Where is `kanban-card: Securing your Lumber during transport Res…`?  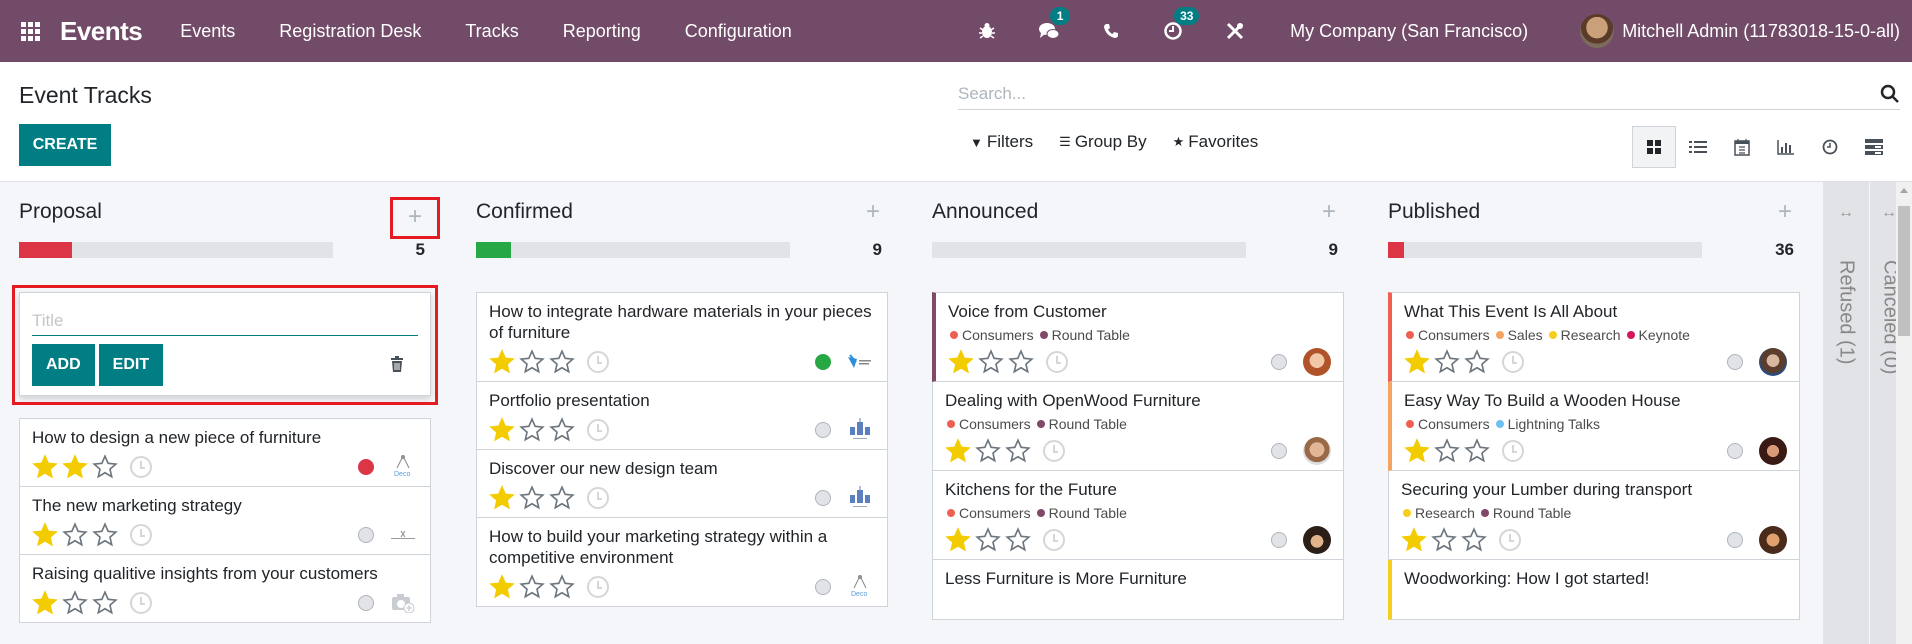
kanban-card: Securing your Lumber during transport Res… is located at coordinates (1594, 515).